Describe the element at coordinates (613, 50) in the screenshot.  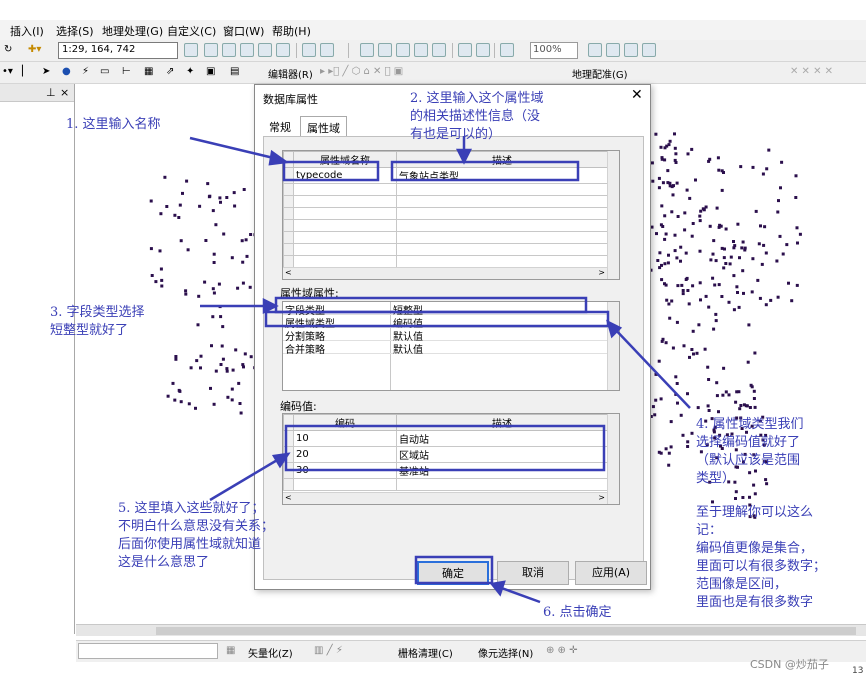
I see `draft-icon` at that location.